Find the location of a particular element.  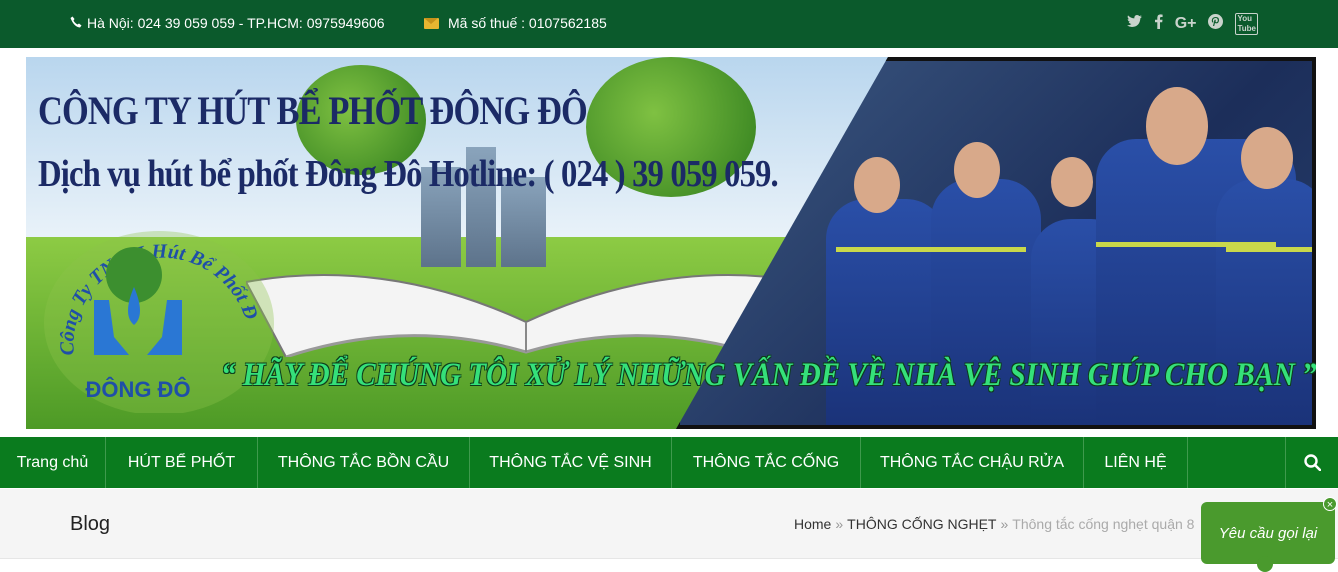

breadcrumb-category: THÔNG CỐNG NGHẸT is located at coordinates (921, 524).